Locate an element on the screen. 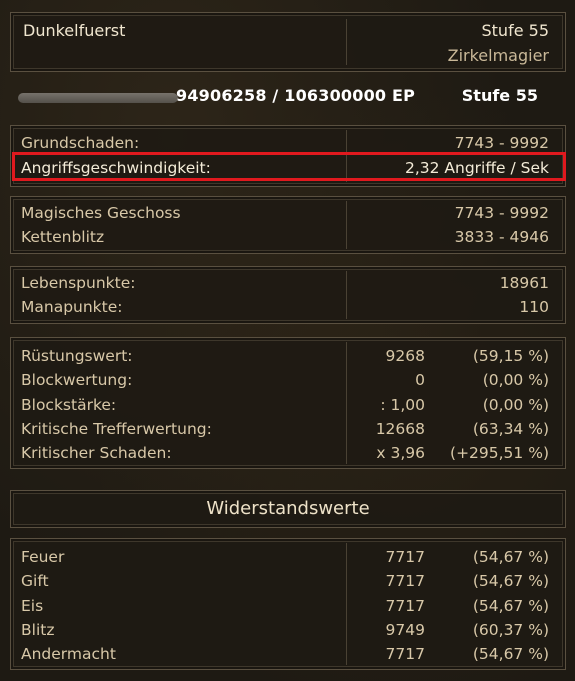 The width and height of the screenshot is (575, 681). stat-value: : 1,00 is located at coordinates (402, 405).